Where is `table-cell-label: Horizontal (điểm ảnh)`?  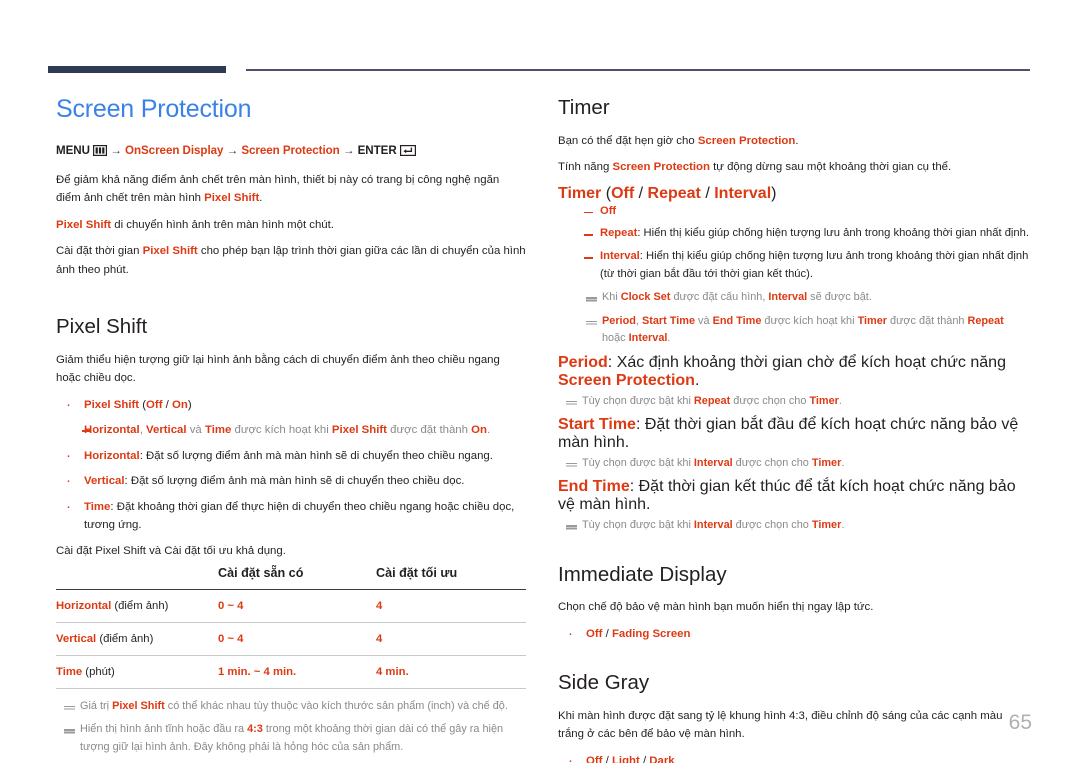 table-cell-label: Horizontal (điểm ảnh) is located at coordinates (137, 606).